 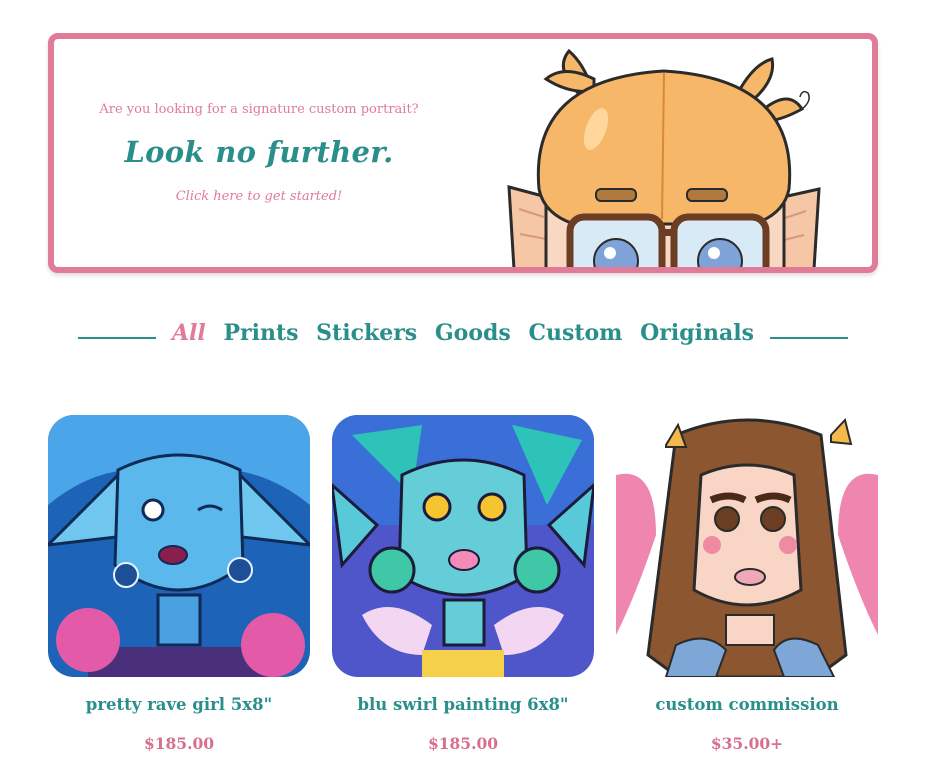 I want to click on filter-all: All, so click(x=189, y=333).